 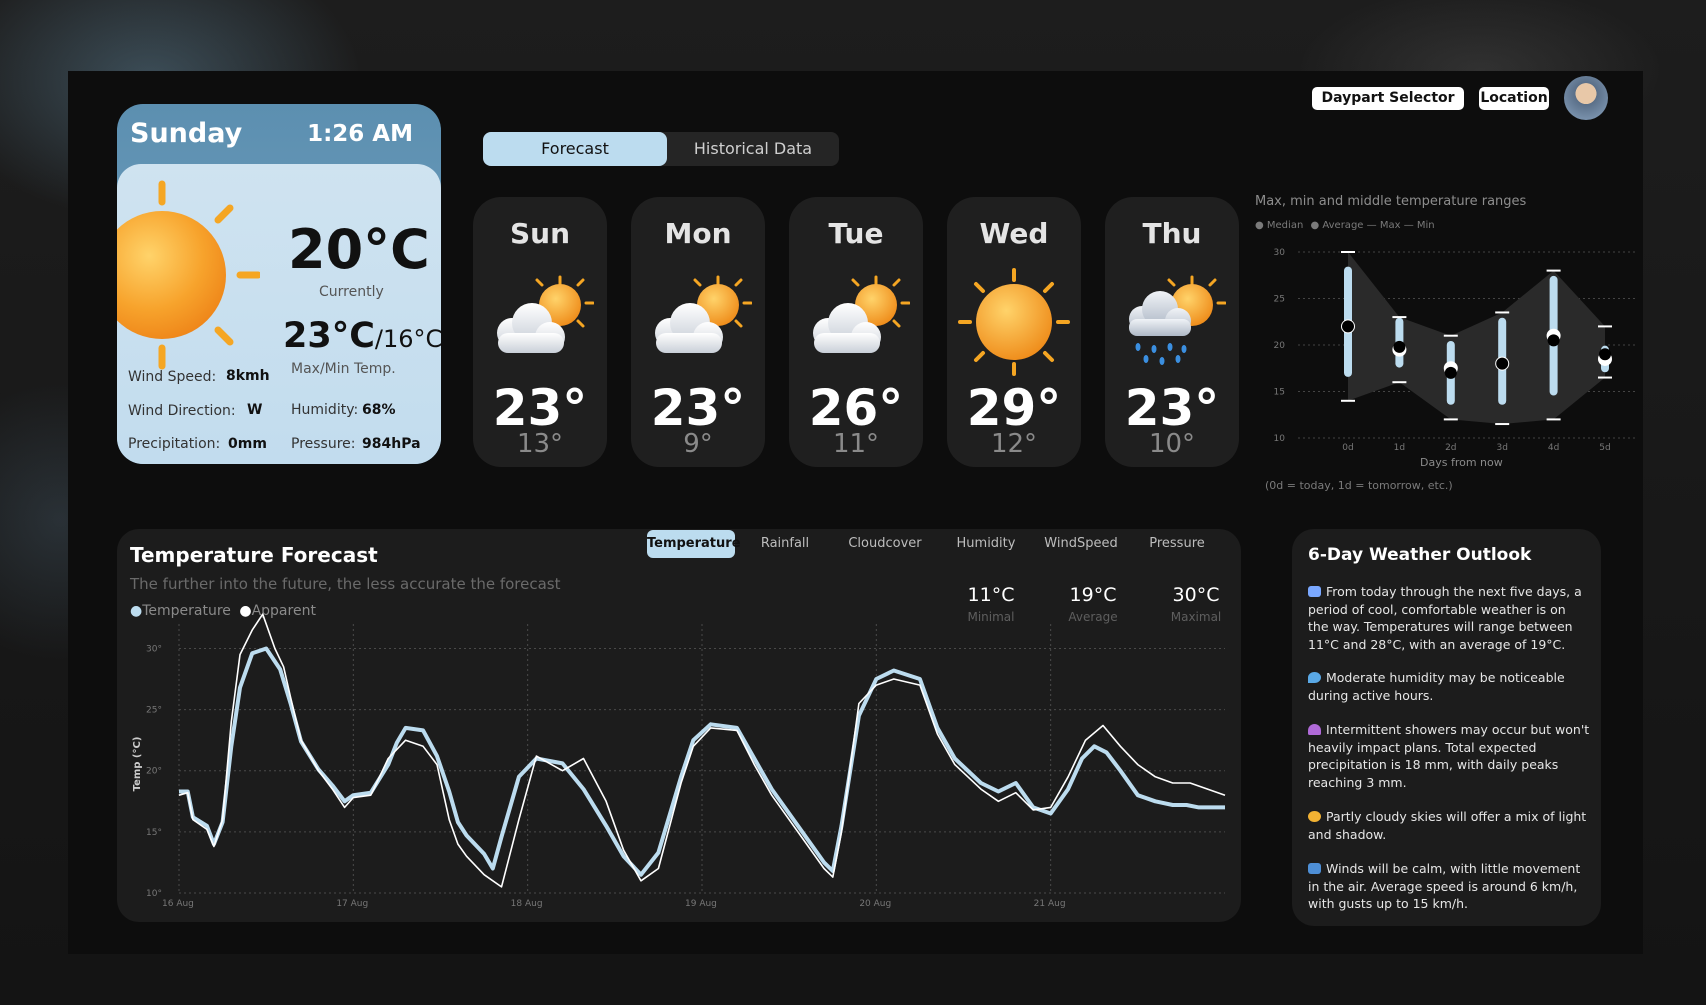 What do you see at coordinates (1014, 233) in the screenshot?
I see `day-name: Wed` at bounding box center [1014, 233].